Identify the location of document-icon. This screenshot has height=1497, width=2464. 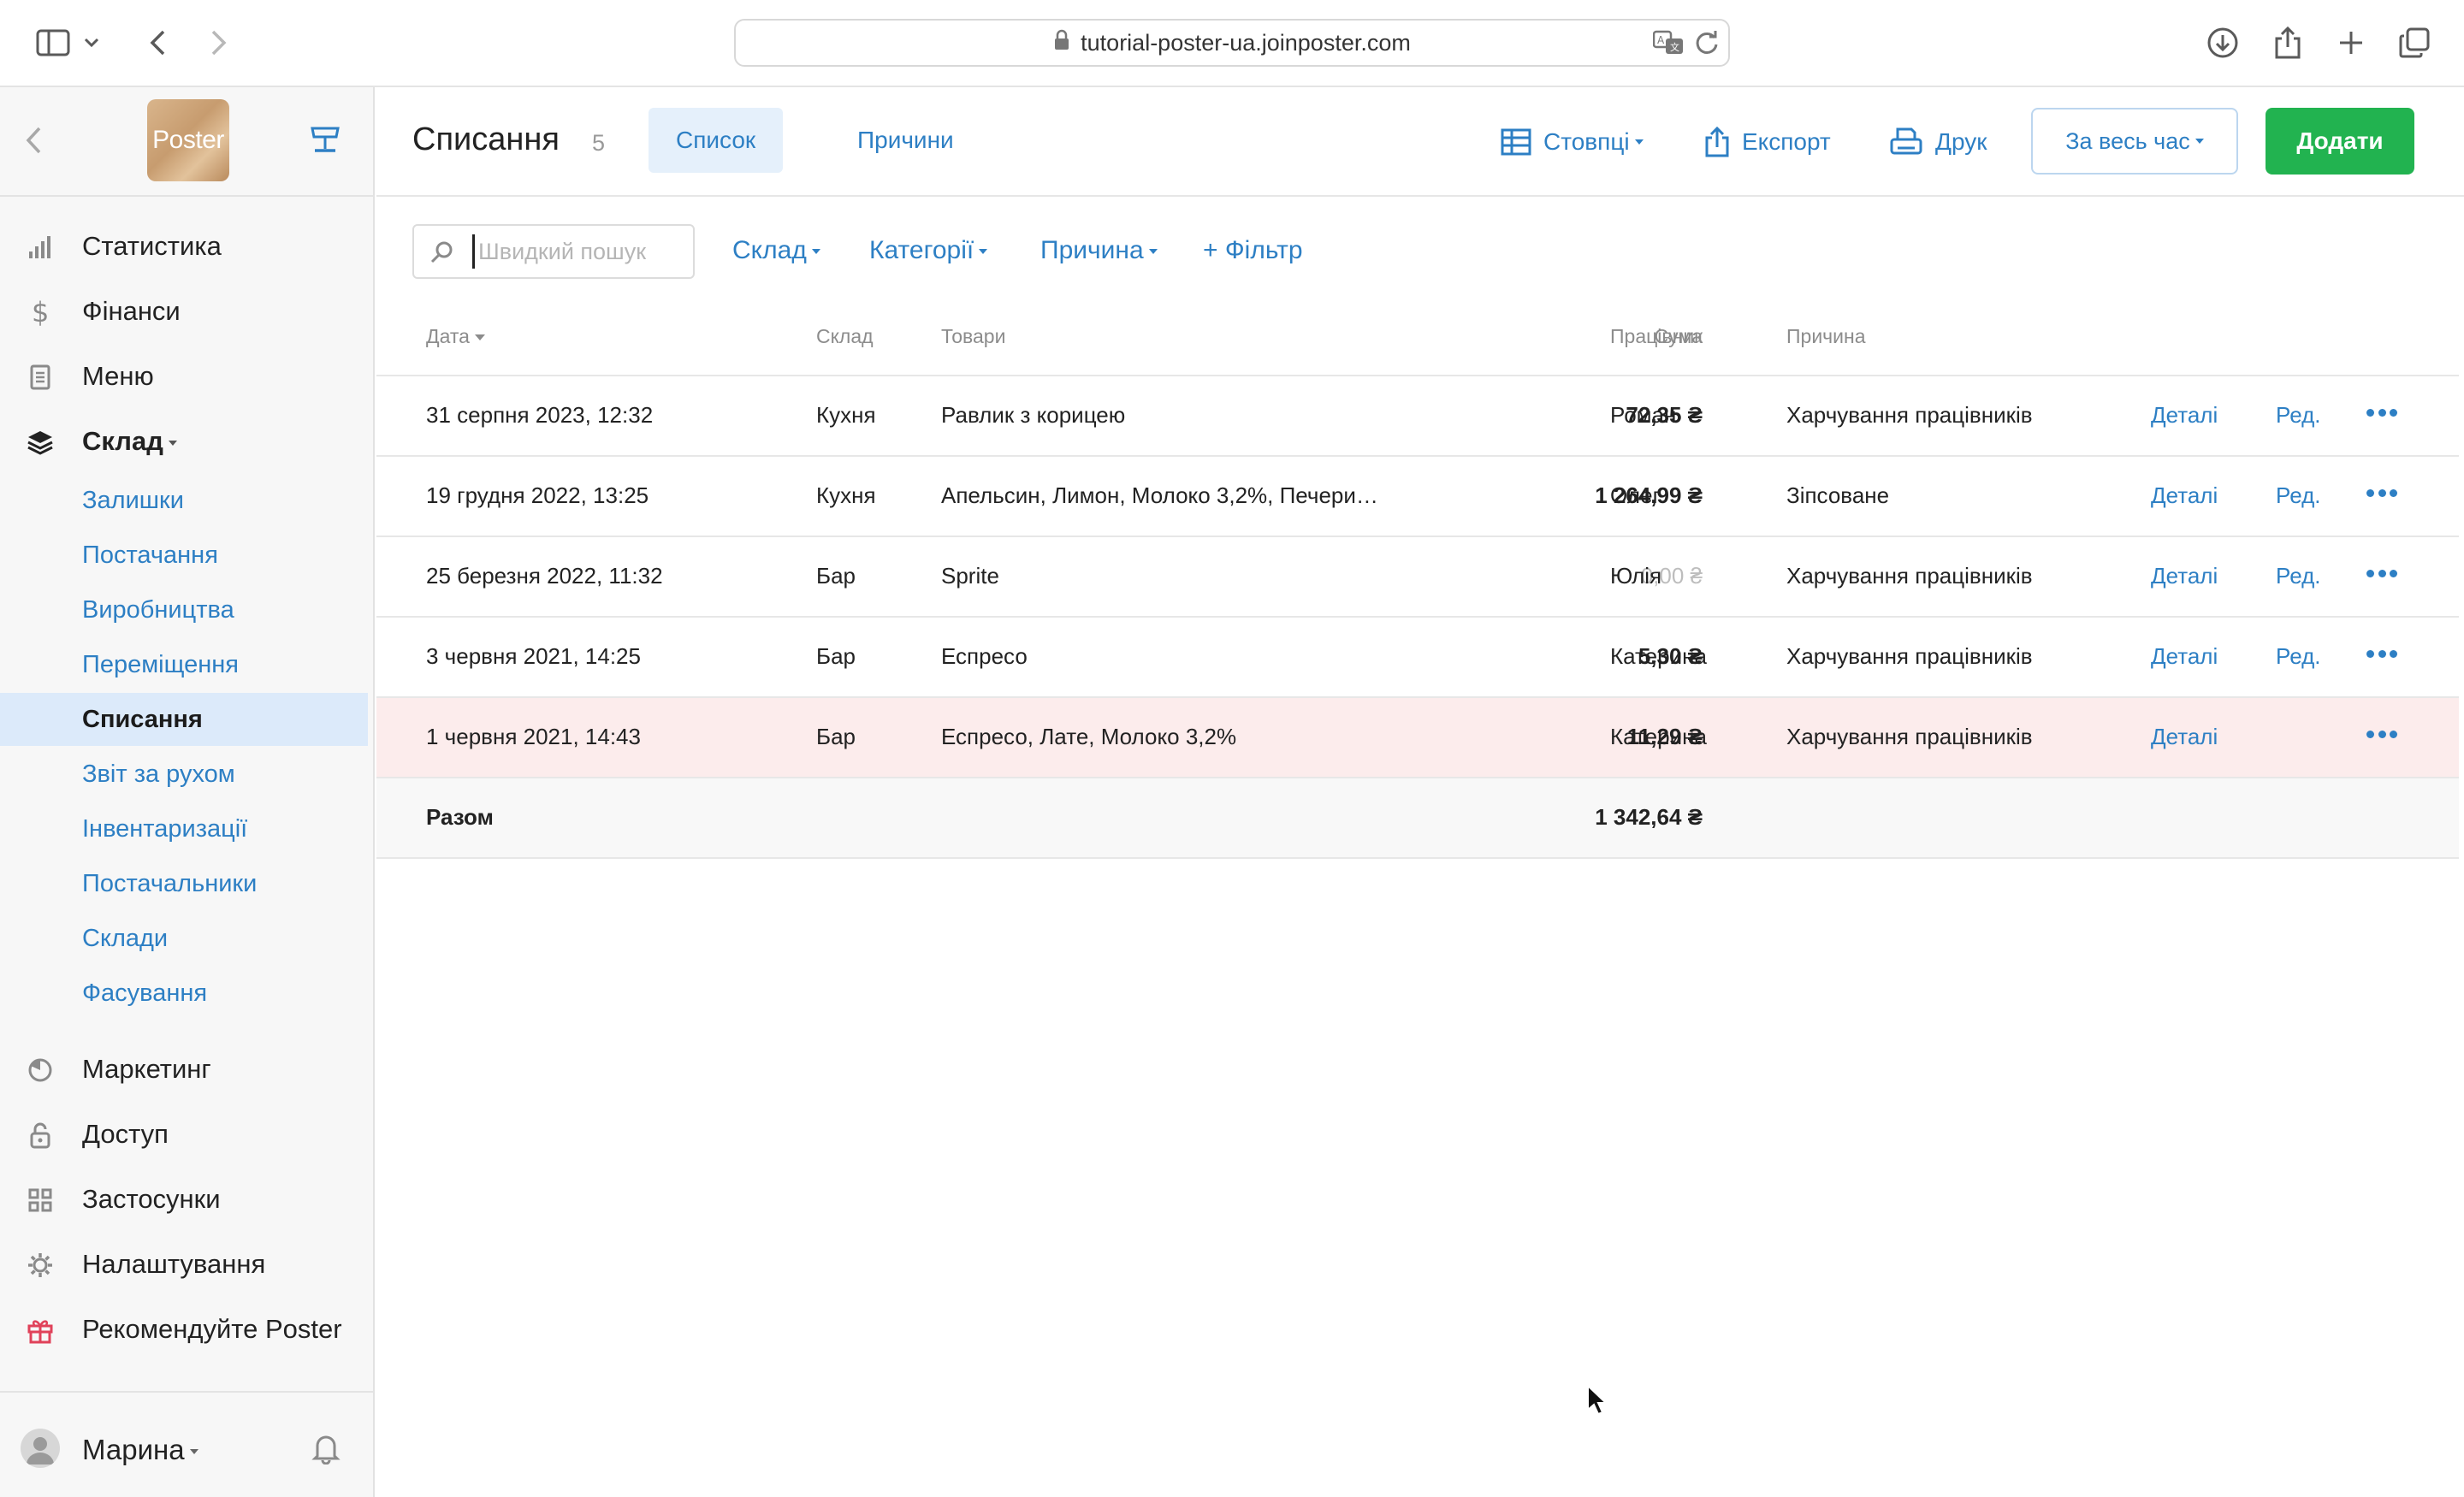
(40, 377).